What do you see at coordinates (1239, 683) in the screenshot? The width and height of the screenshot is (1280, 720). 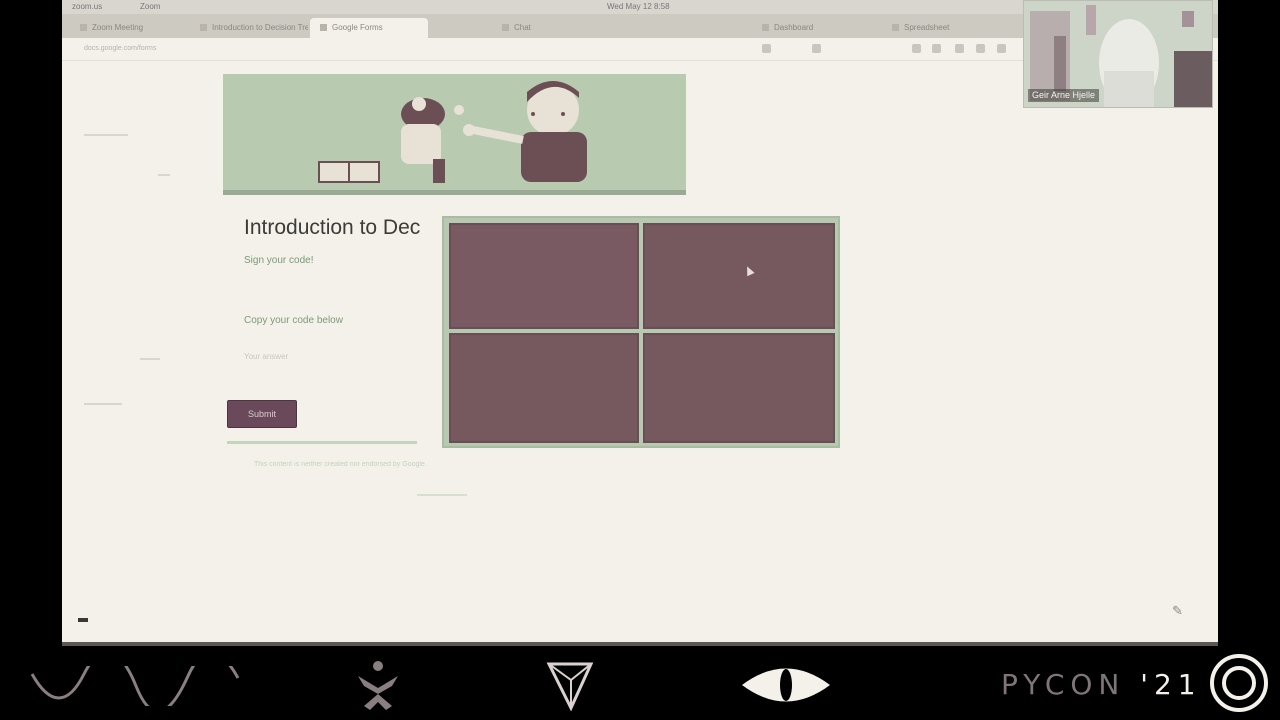 I see `ring-logo-icon` at bounding box center [1239, 683].